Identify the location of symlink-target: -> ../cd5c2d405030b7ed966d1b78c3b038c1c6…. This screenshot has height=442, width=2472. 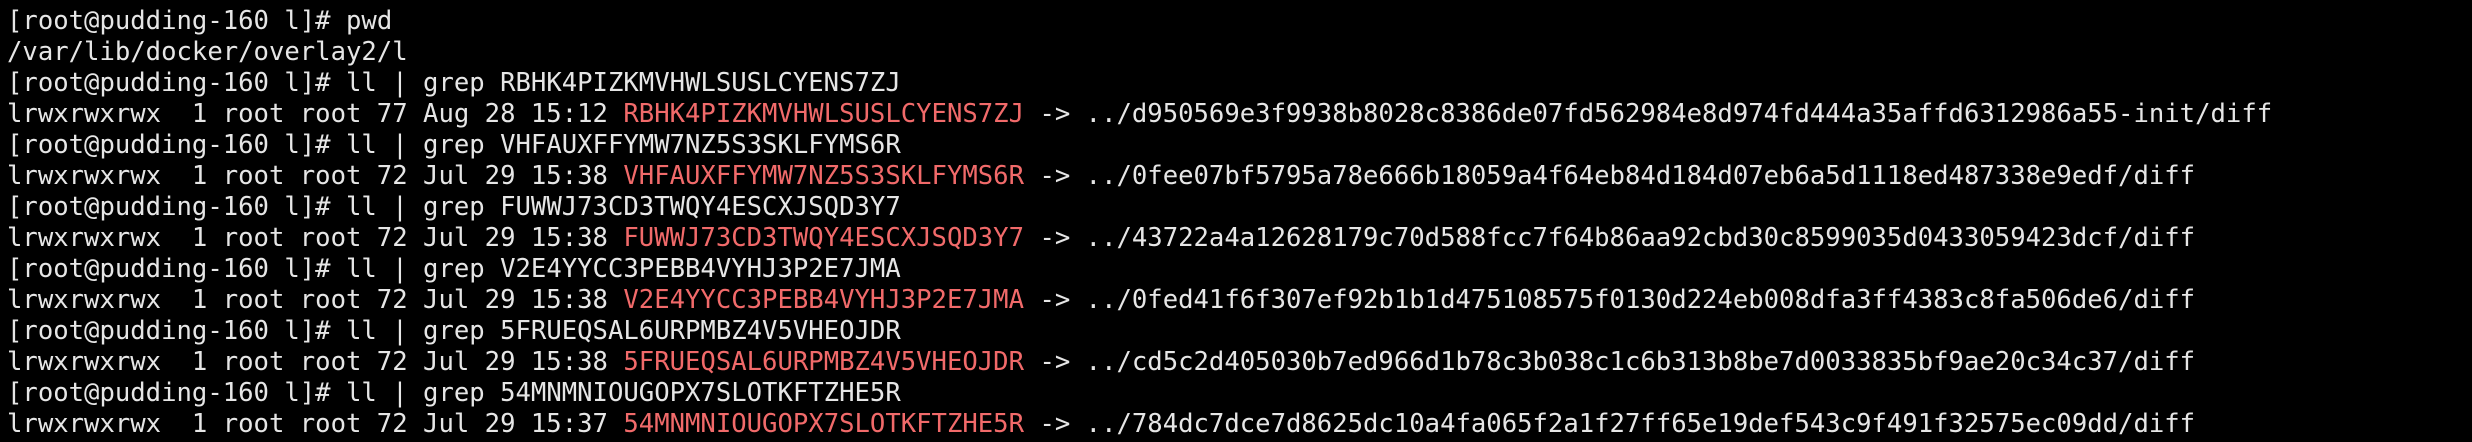
(1617, 362).